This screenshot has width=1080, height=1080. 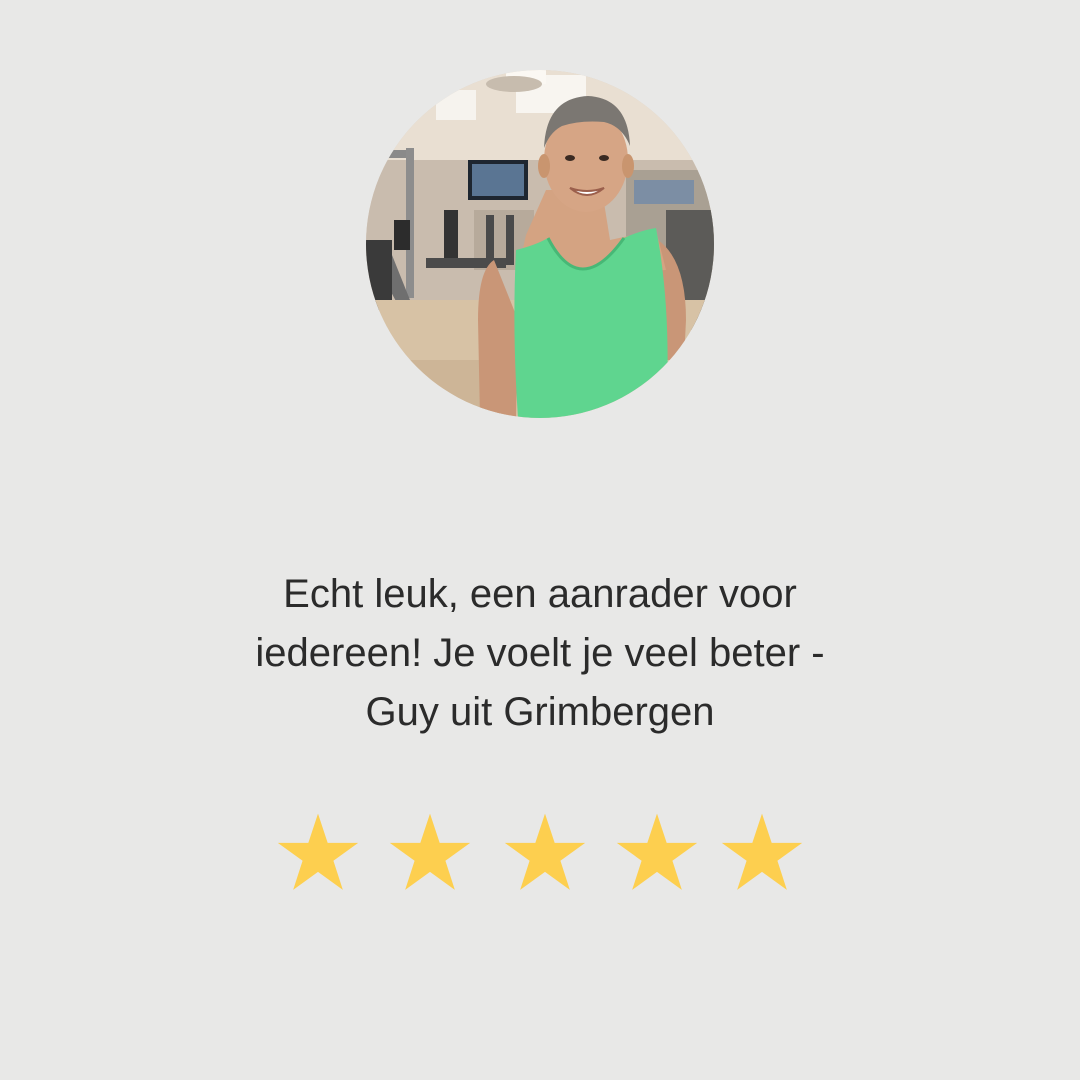 What do you see at coordinates (540, 712) in the screenshot?
I see `review-quote-line: Guy uit Grimbergen` at bounding box center [540, 712].